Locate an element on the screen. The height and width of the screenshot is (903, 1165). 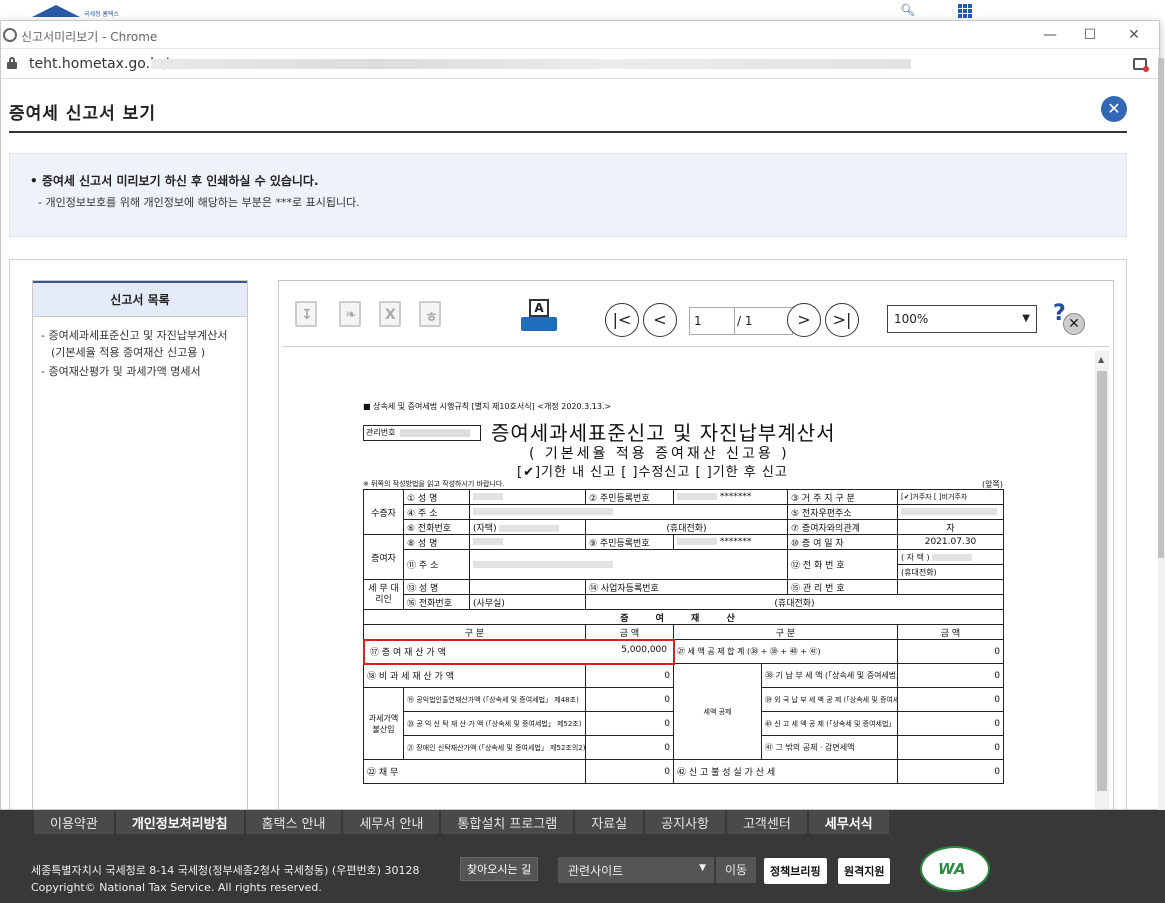
form-cell: (자택) is located at coordinates (527, 527).